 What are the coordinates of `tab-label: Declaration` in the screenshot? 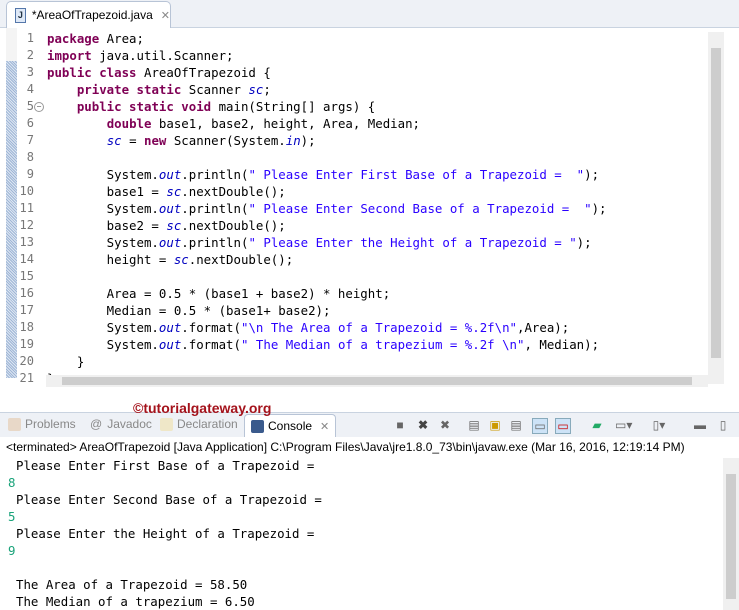 It's located at (207, 424).